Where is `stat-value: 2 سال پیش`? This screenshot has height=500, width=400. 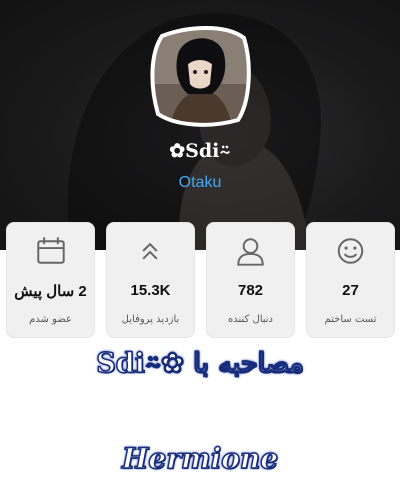
stat-value: 2 سال پیش is located at coordinates (50, 291).